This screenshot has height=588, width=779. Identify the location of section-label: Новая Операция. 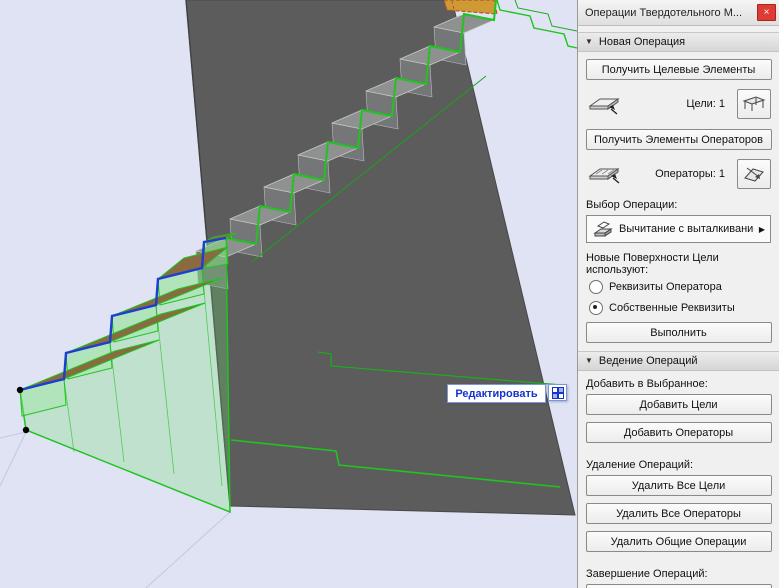
(642, 42).